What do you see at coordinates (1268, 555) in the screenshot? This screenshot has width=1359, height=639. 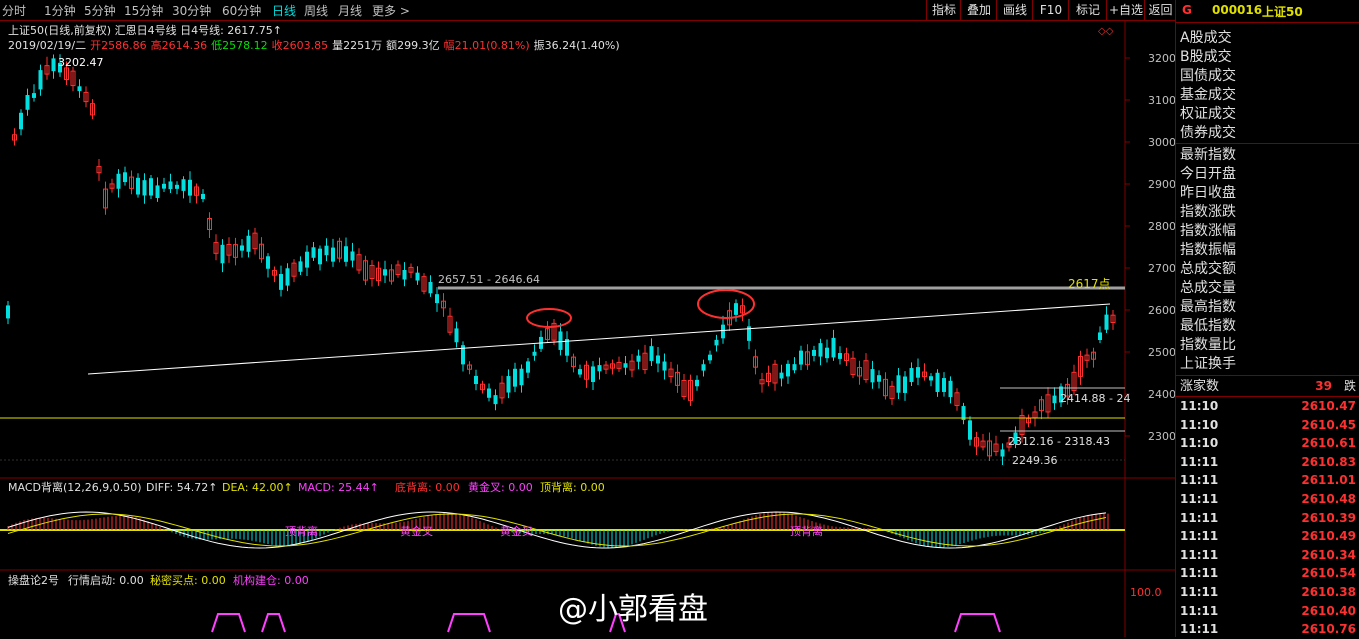 I see `tick-row: 11:11 2610.34` at bounding box center [1268, 555].